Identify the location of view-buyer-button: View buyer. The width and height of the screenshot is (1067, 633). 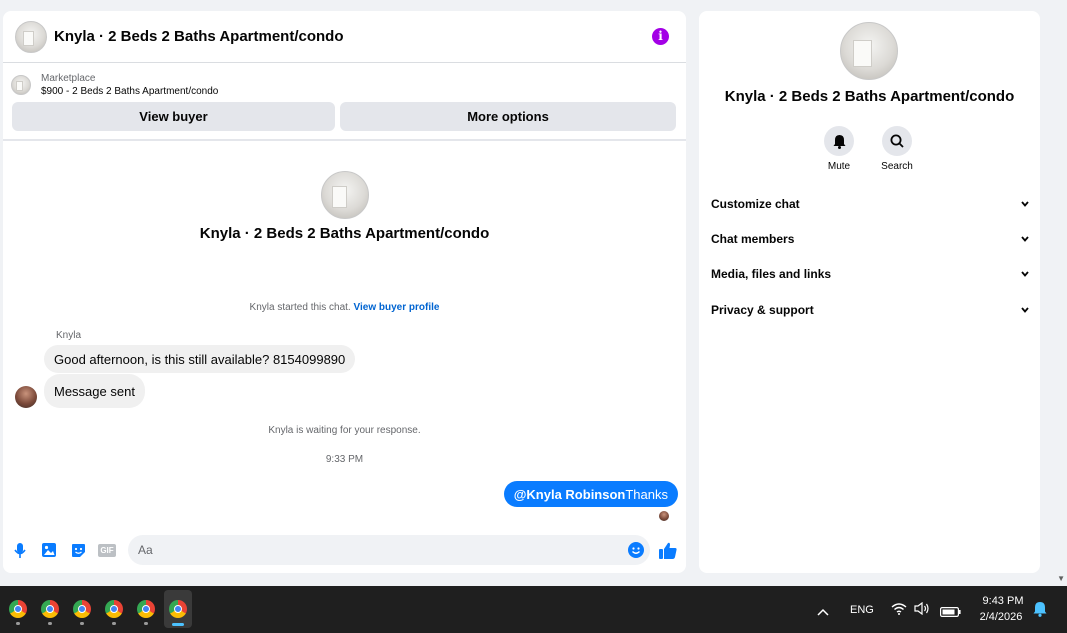
(173, 116).